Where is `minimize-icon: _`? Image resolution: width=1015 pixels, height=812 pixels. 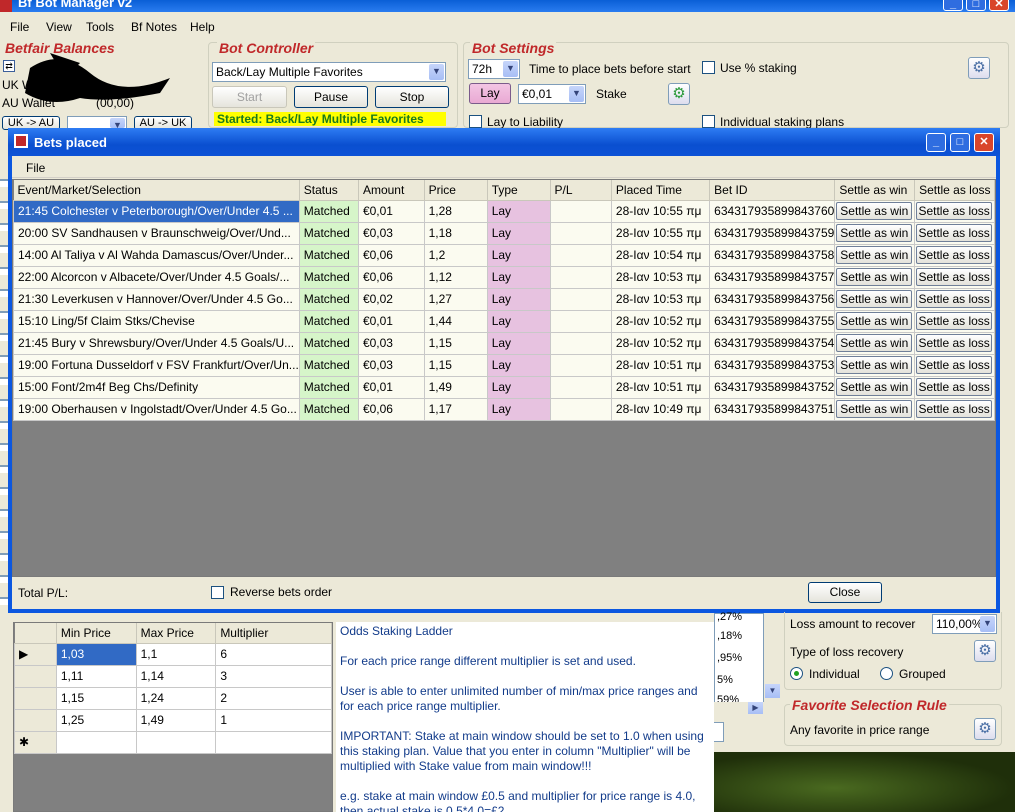
minimize-icon: _ is located at coordinates (936, 142).